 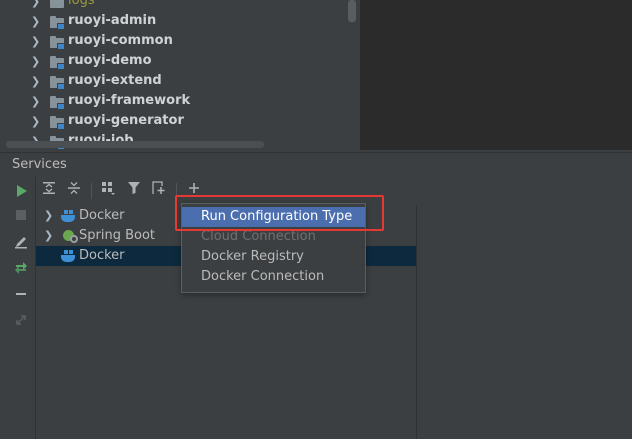 I want to click on deploy-button, so click(x=21, y=270).